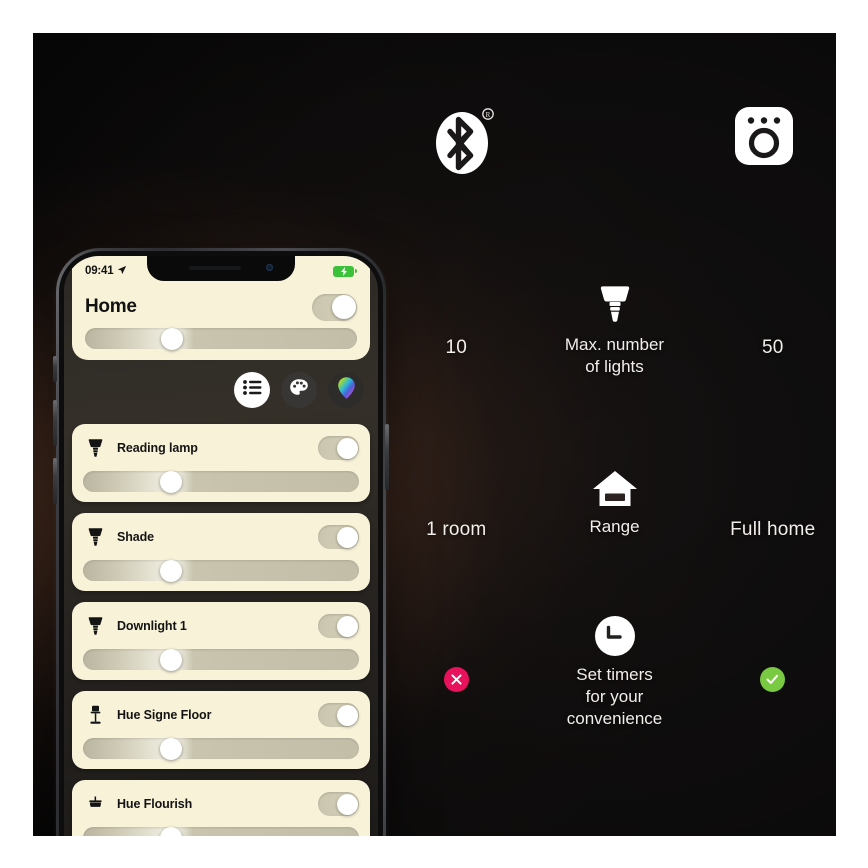  I want to click on tab-color, so click(346, 390).